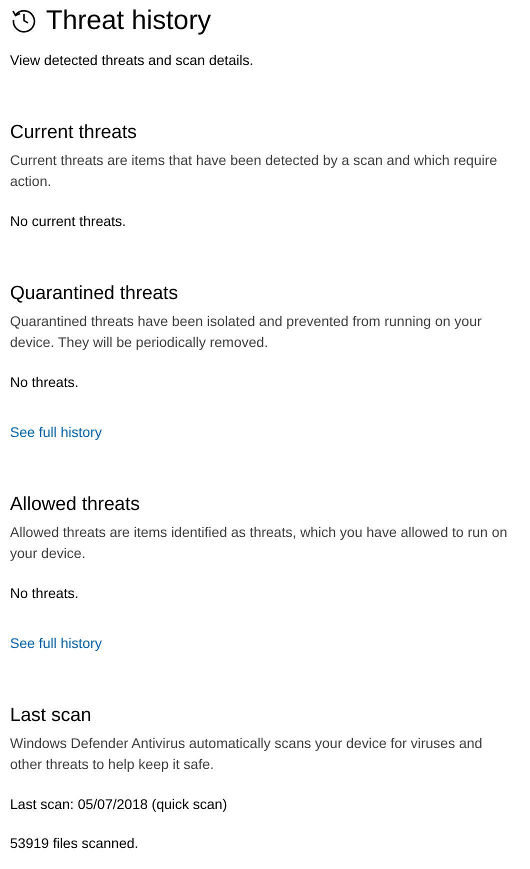 The width and height of the screenshot is (530, 869). Describe the element at coordinates (259, 543) in the screenshot. I see `section-description: Allowed threats are items identified as threats, which you have allowed to run on your device.` at that location.